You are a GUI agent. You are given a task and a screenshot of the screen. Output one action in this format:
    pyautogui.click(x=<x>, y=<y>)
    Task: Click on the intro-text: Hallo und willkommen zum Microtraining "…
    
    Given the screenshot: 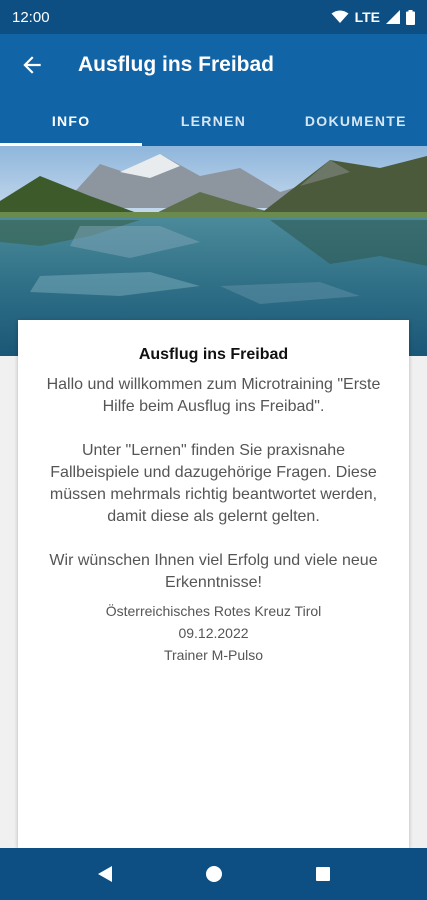 What is the action you would take?
    pyautogui.click(x=213, y=395)
    